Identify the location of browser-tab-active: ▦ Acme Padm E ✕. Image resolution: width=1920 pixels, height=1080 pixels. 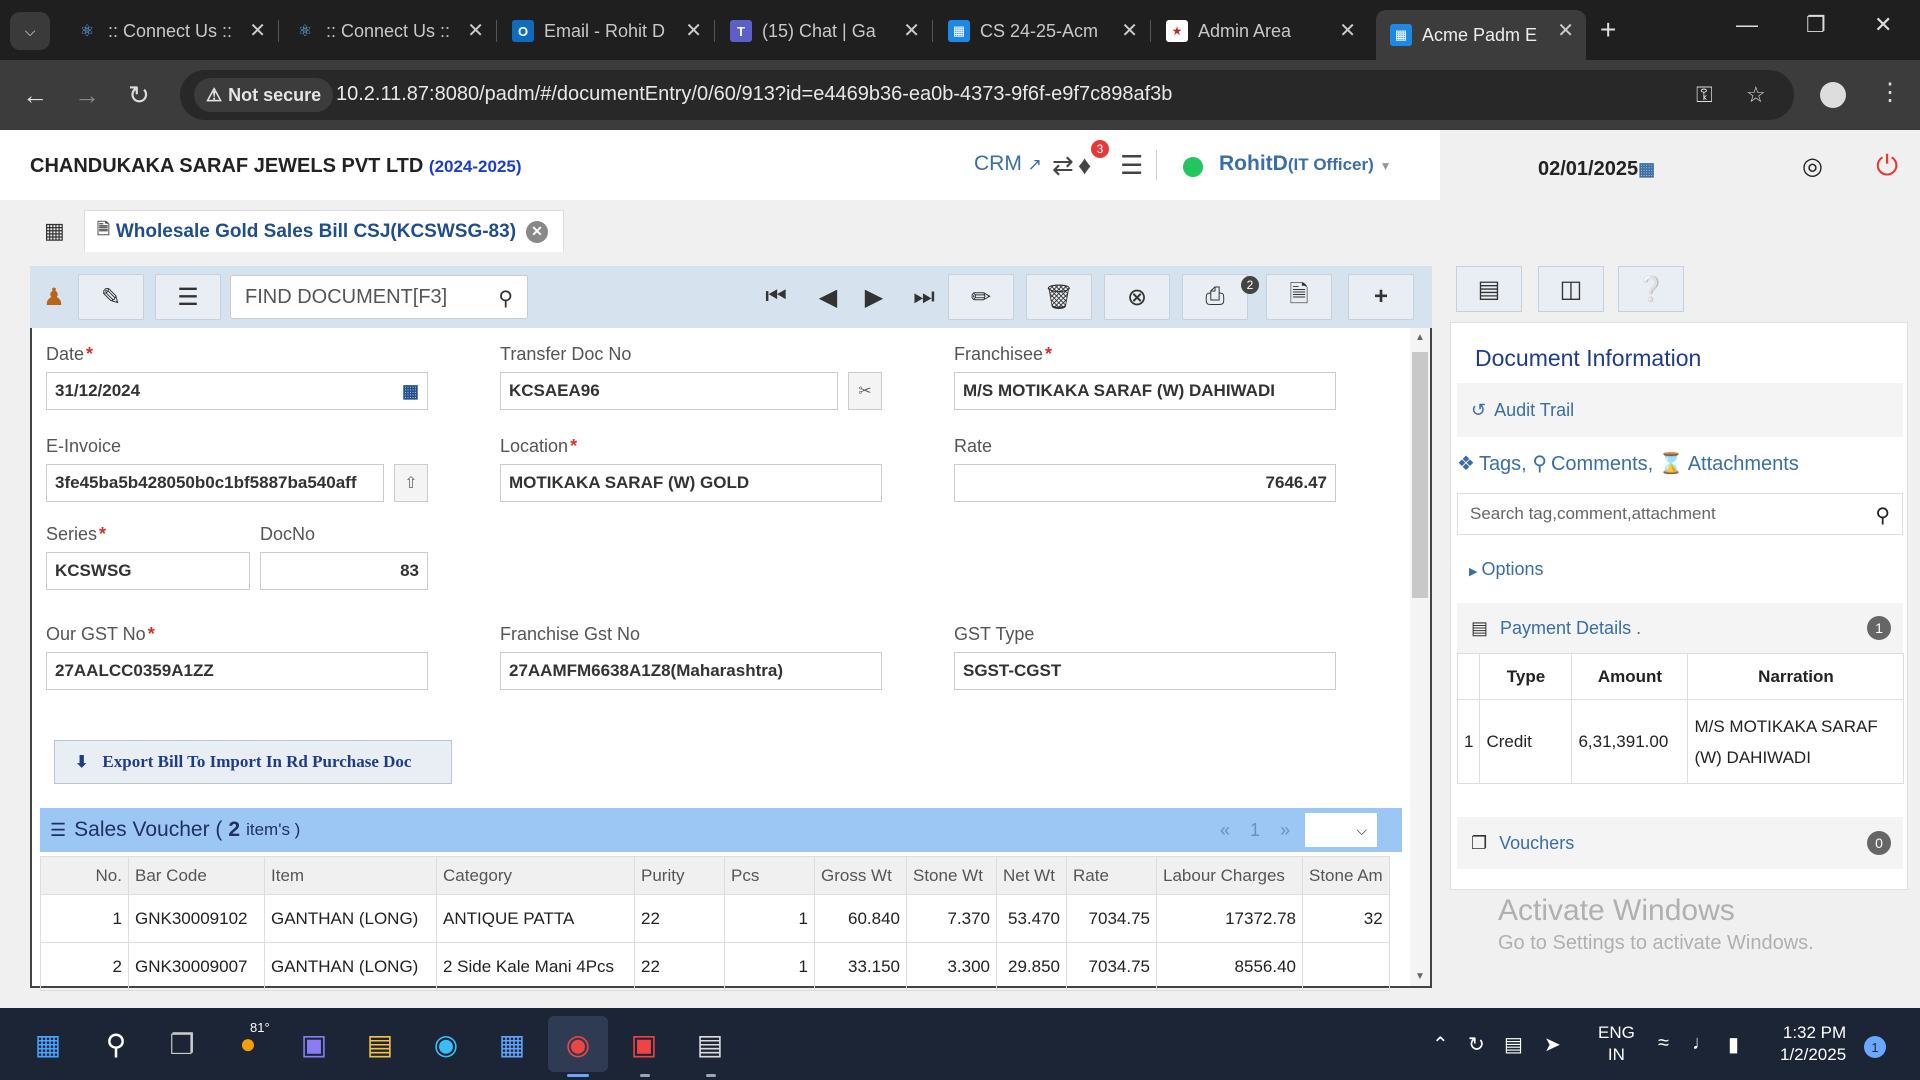
(1481, 35).